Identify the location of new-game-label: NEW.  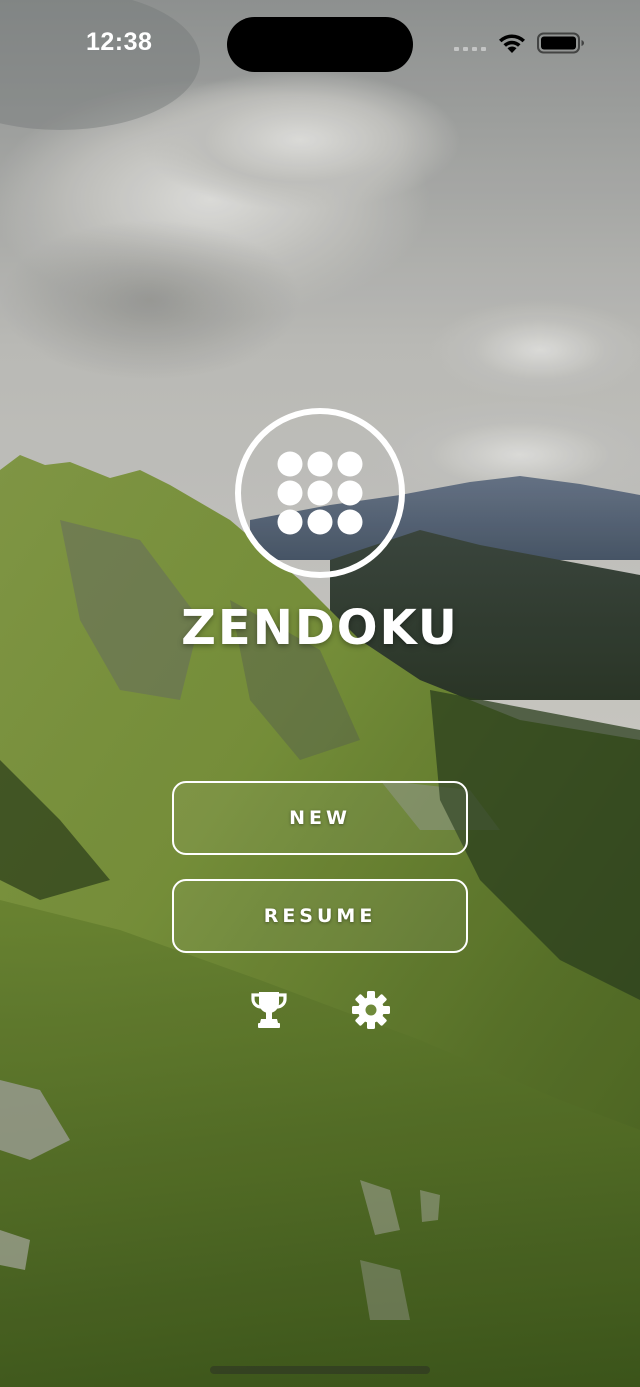
(320, 818).